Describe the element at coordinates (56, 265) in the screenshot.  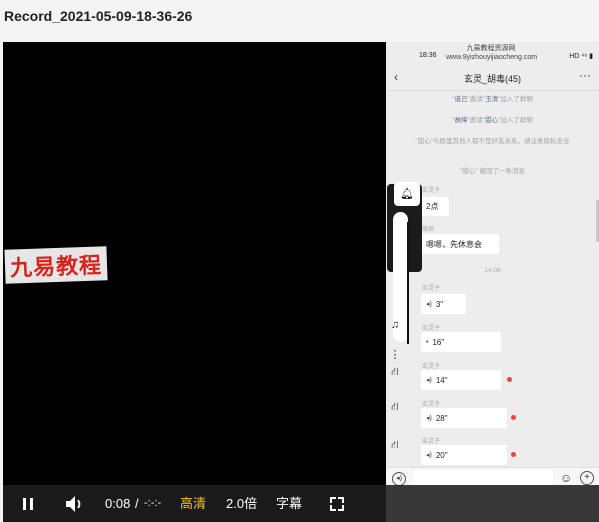
I see `watermark-label: 九易教程` at that location.